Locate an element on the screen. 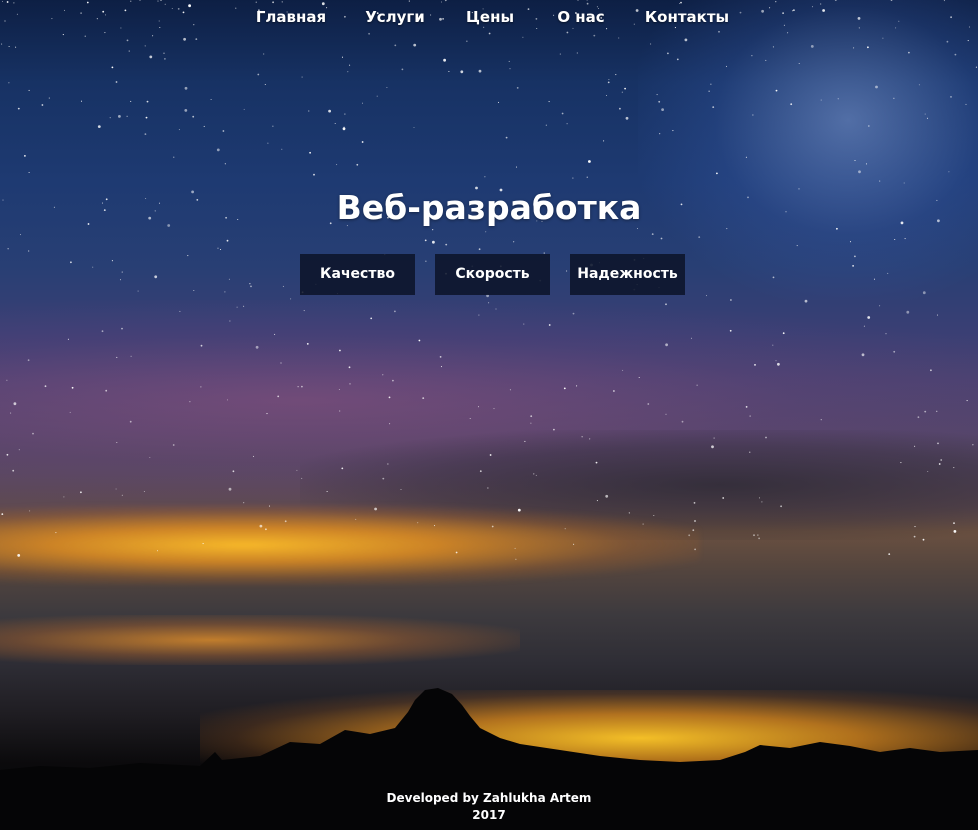 This screenshot has height=830, width=978. nav-link-home: Главная is located at coordinates (291, 17).